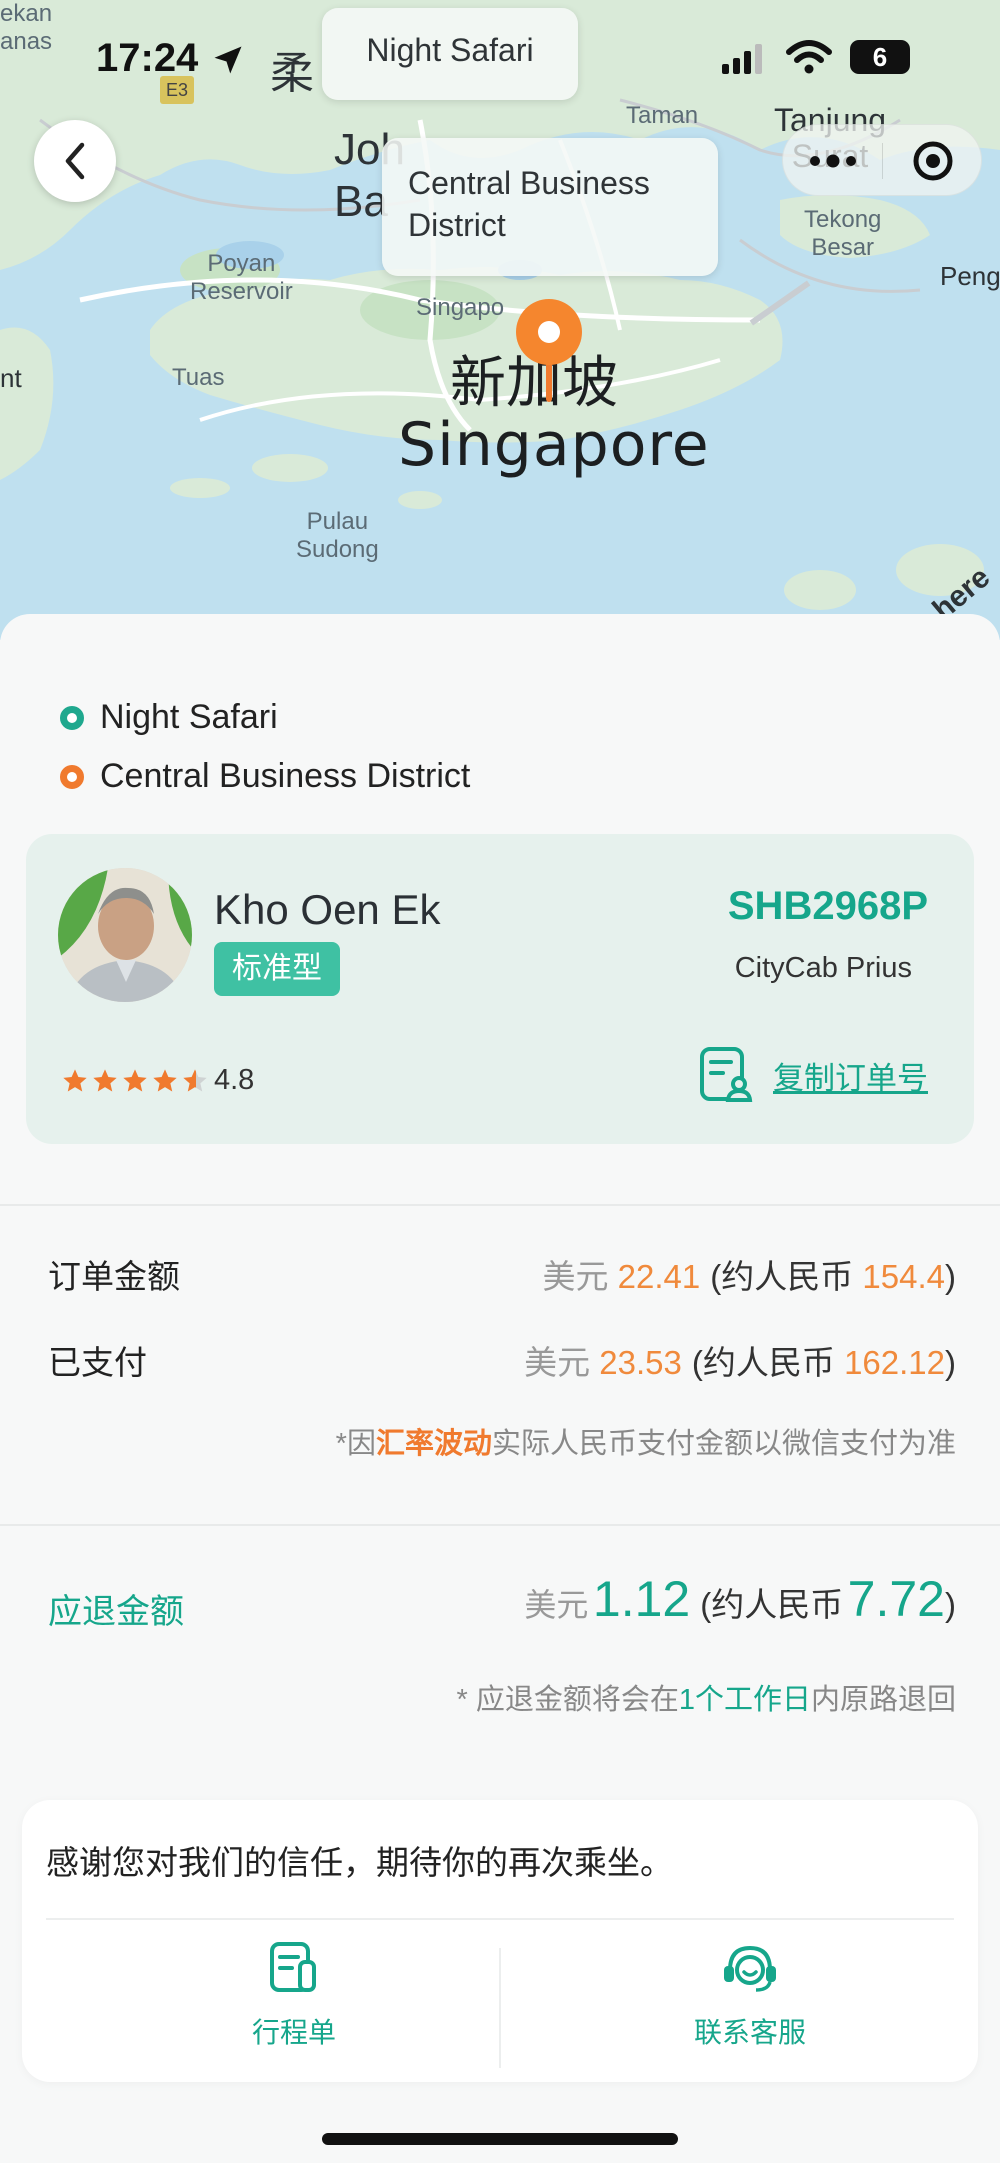 This screenshot has width=1000, height=2163. Describe the element at coordinates (327, 909) in the screenshot. I see `driver-name: Kho Oen Ek` at that location.